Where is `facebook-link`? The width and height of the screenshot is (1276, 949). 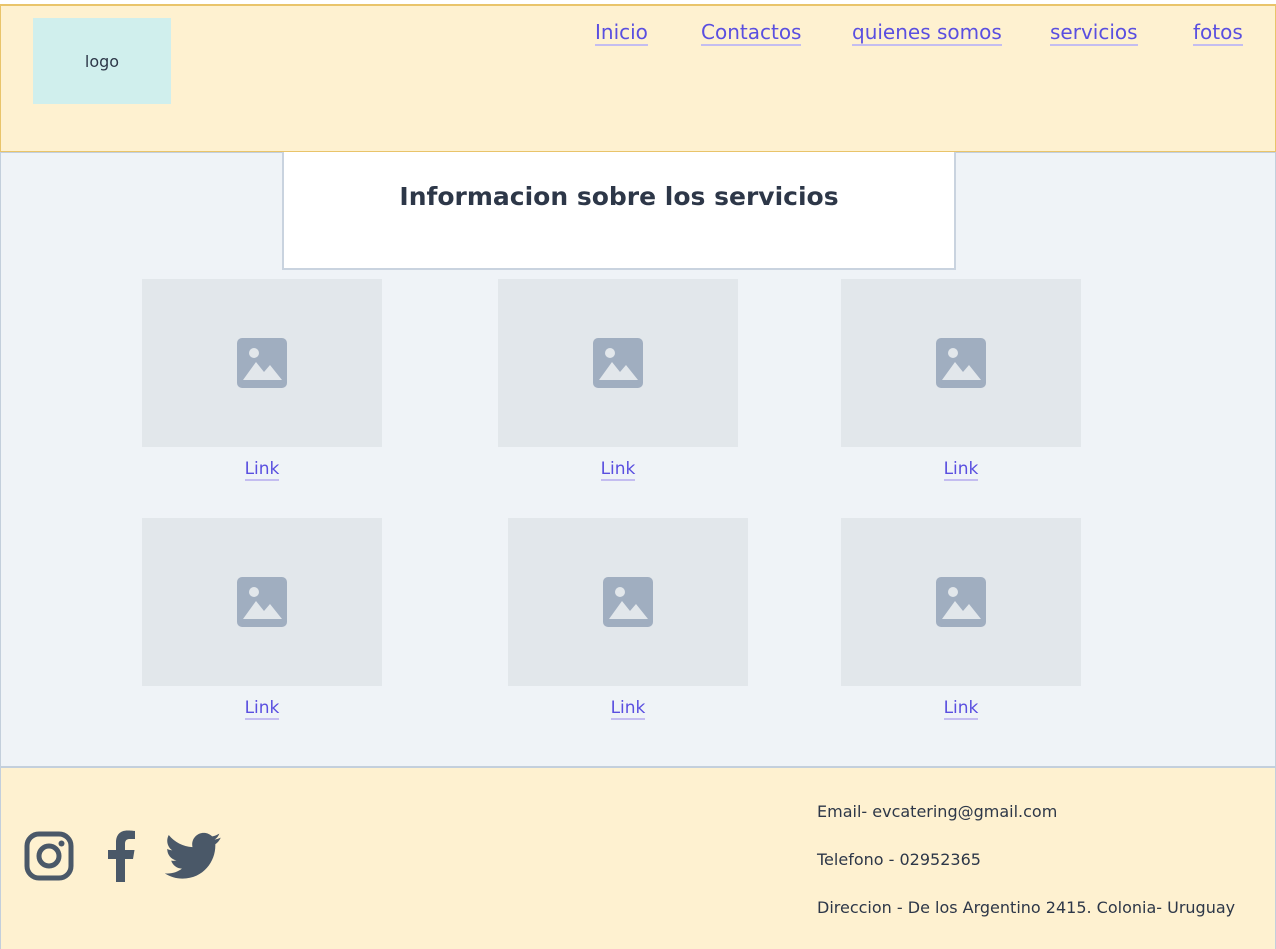 facebook-link is located at coordinates (120, 858).